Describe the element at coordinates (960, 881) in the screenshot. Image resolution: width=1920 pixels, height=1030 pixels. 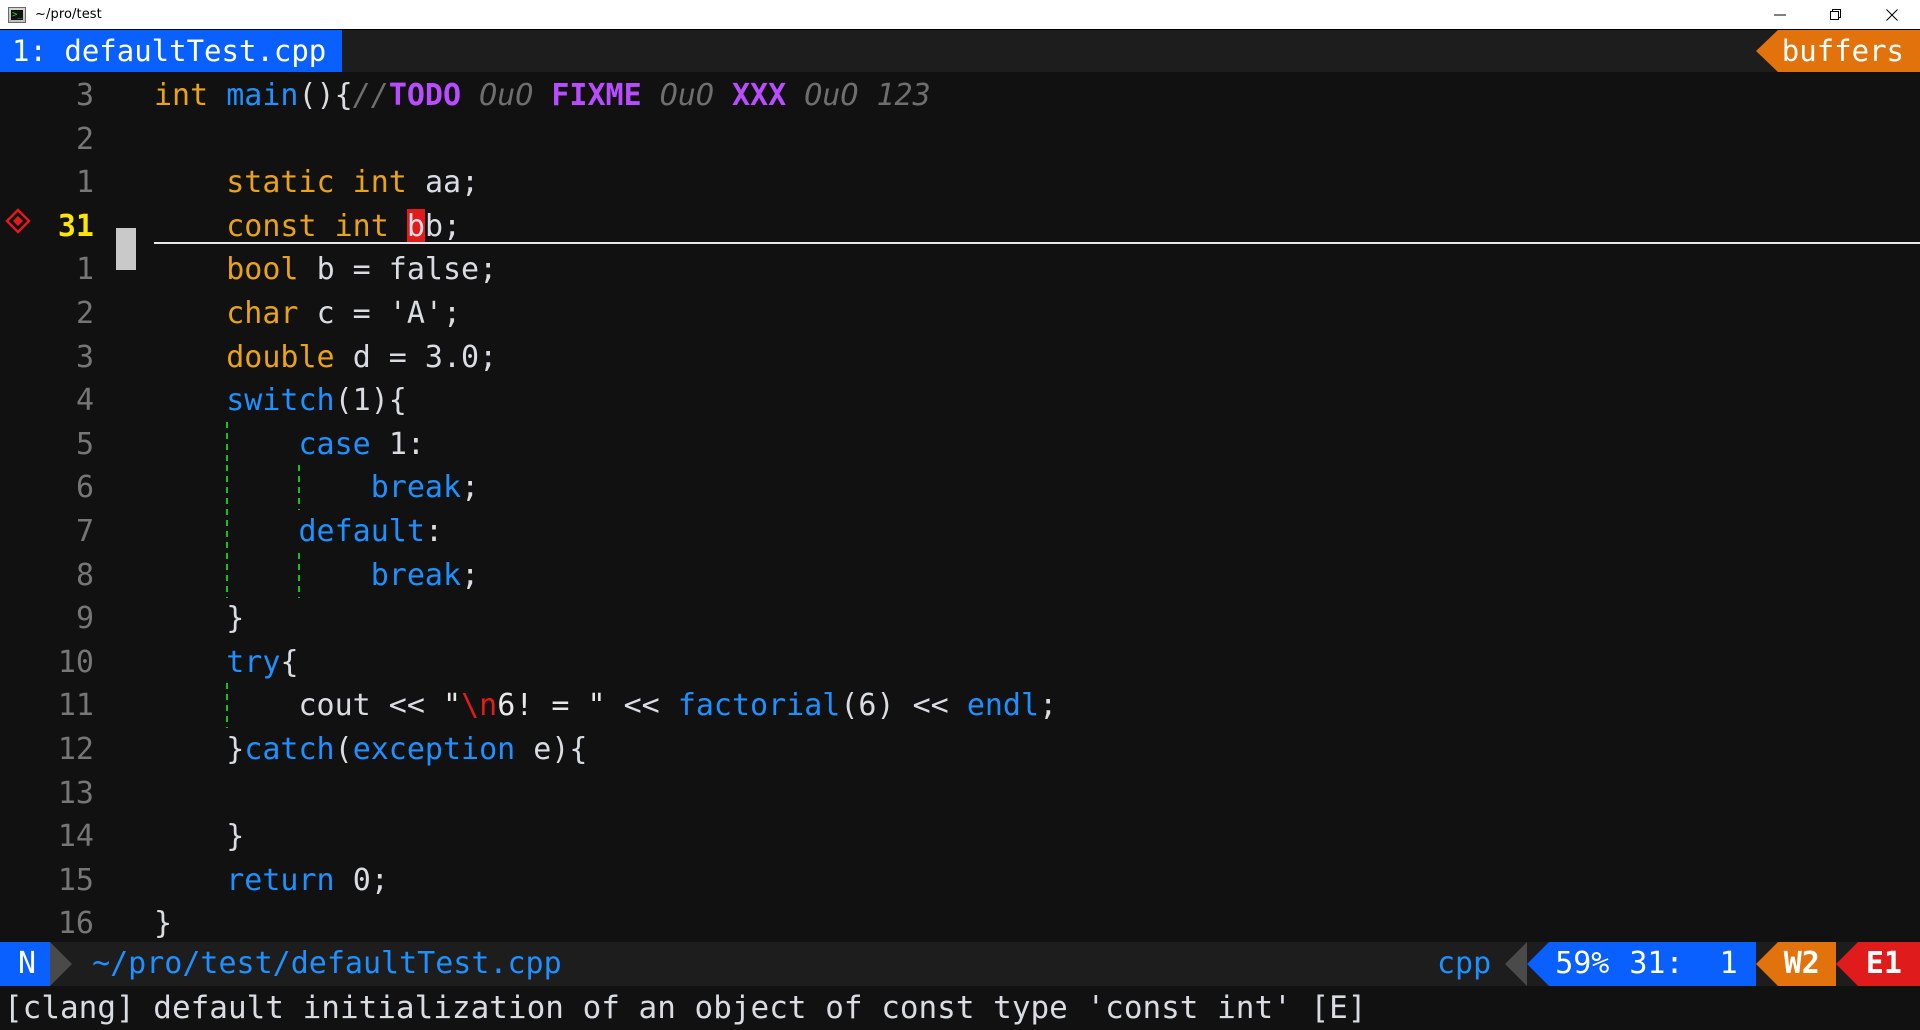
I see `code-line: 15 return 0;` at that location.